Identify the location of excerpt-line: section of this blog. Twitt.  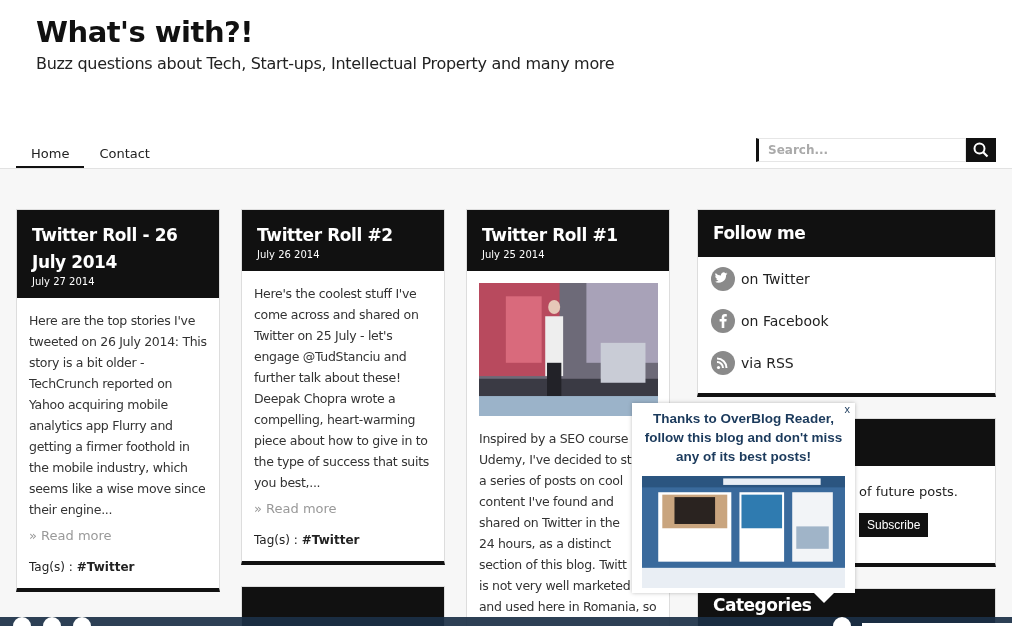
(553, 565).